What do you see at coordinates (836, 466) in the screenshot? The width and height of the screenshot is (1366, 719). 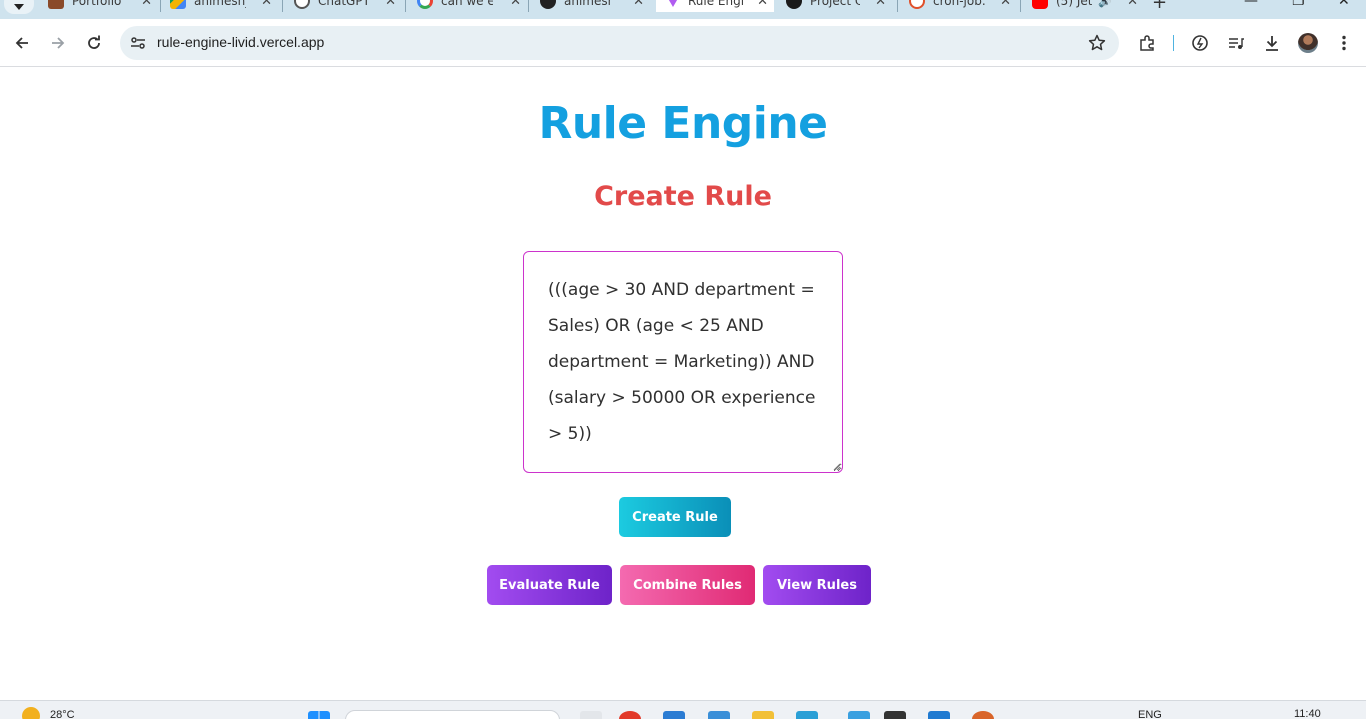 I see `resize-handle-icon` at bounding box center [836, 466].